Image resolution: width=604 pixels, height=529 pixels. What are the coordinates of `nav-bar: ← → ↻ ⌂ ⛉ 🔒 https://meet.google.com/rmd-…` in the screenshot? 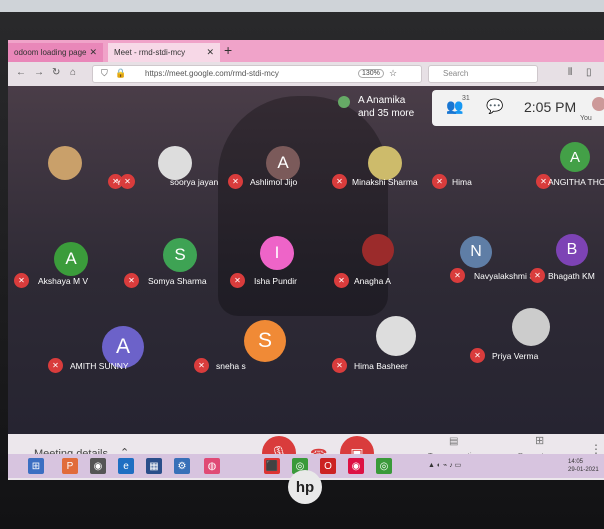 It's located at (306, 74).